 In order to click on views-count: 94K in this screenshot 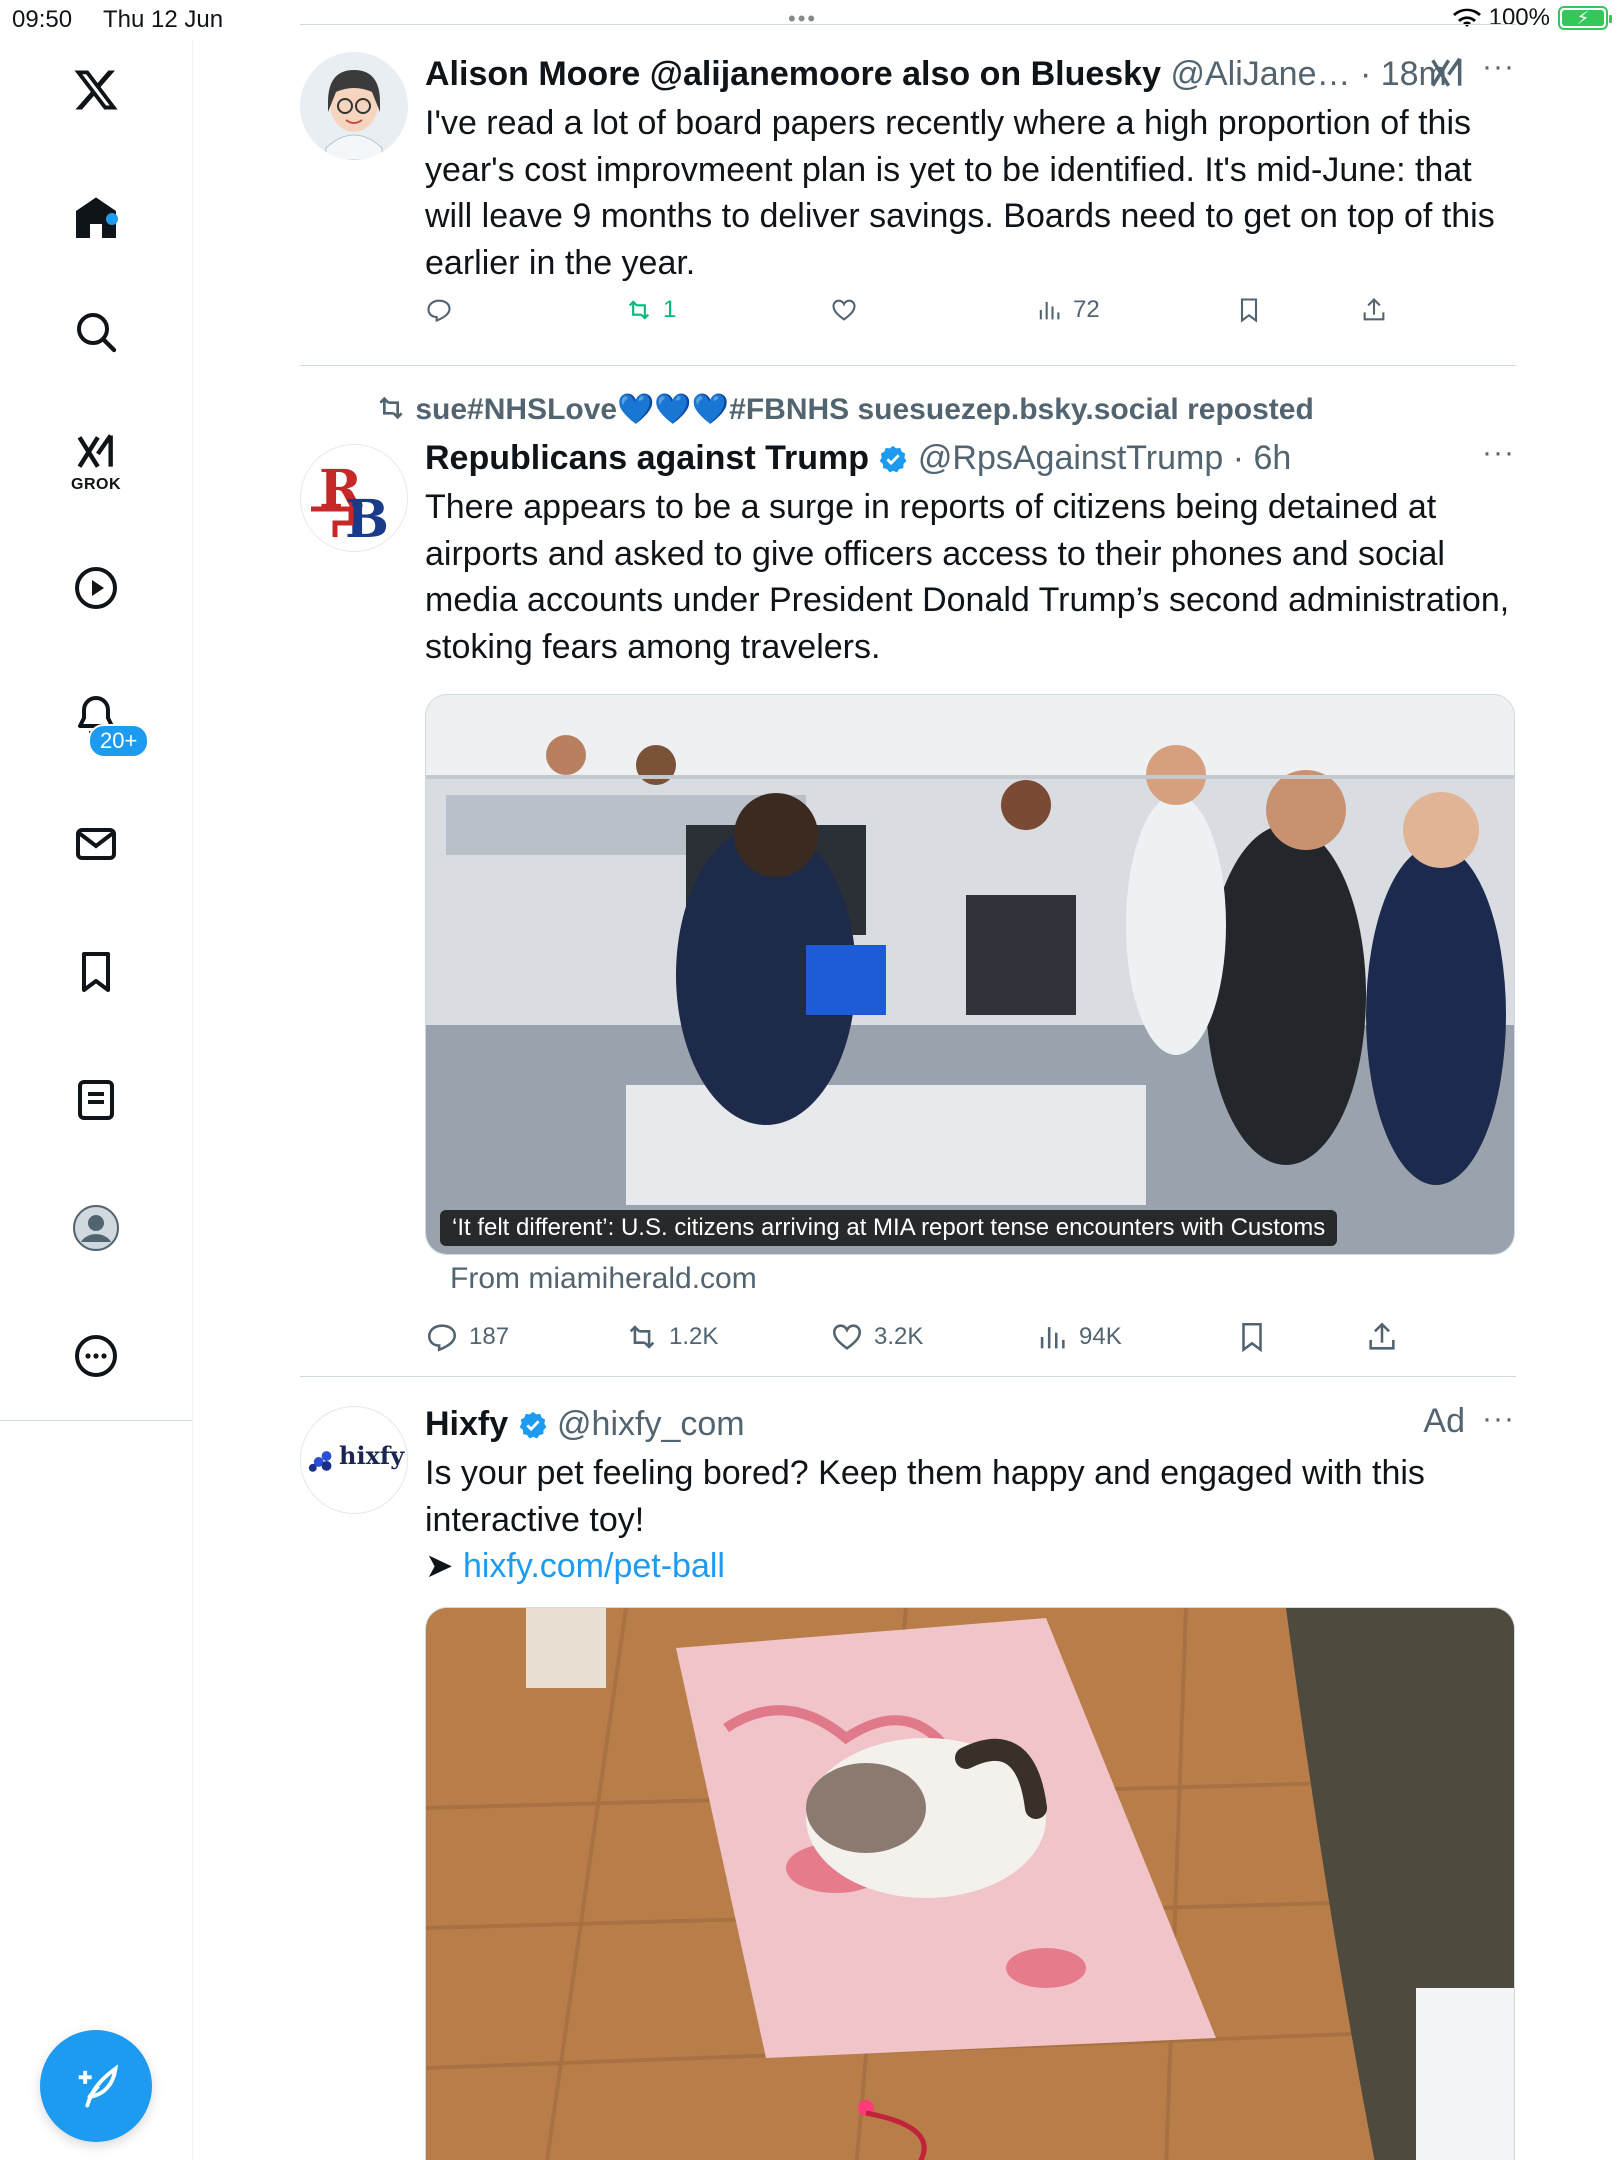, I will do `click(1100, 1336)`.